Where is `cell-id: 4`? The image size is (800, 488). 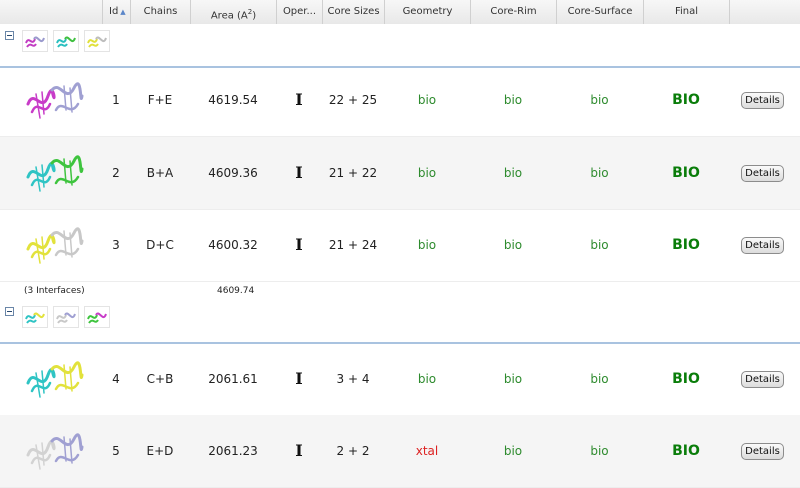 cell-id: 4 is located at coordinates (116, 379).